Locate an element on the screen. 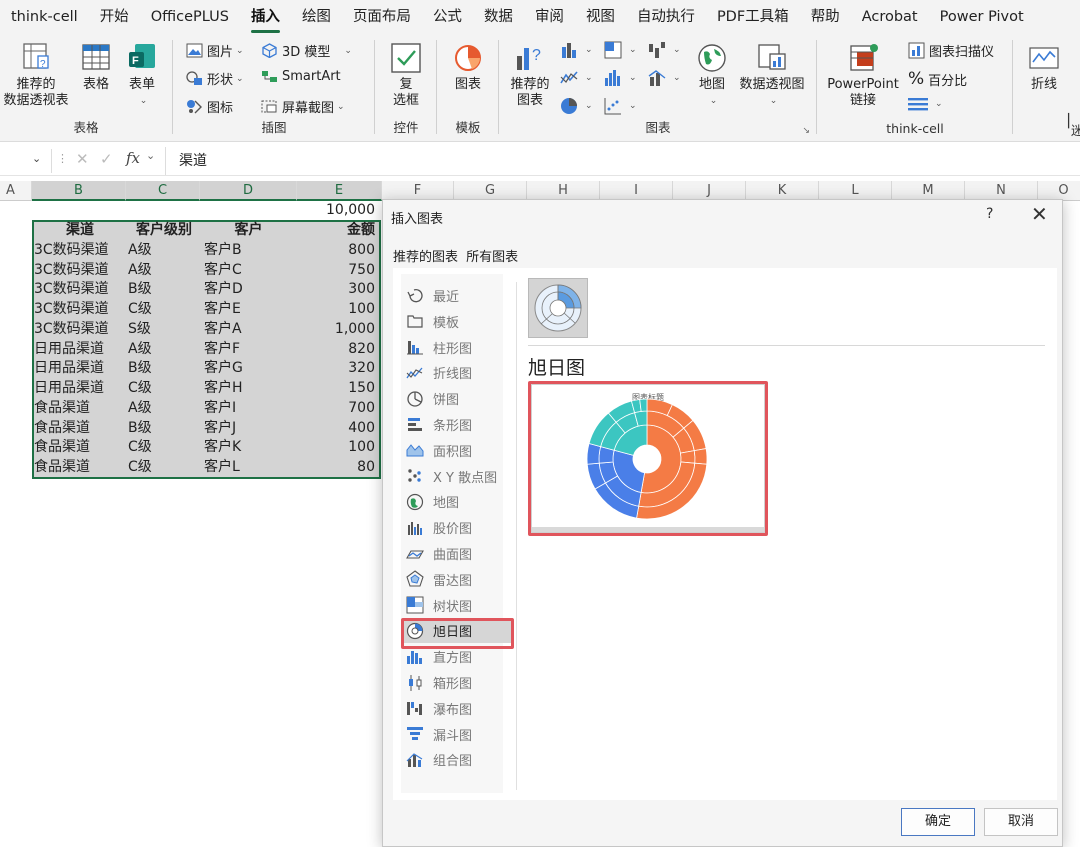  table-cell: 150 is located at coordinates (336, 389).